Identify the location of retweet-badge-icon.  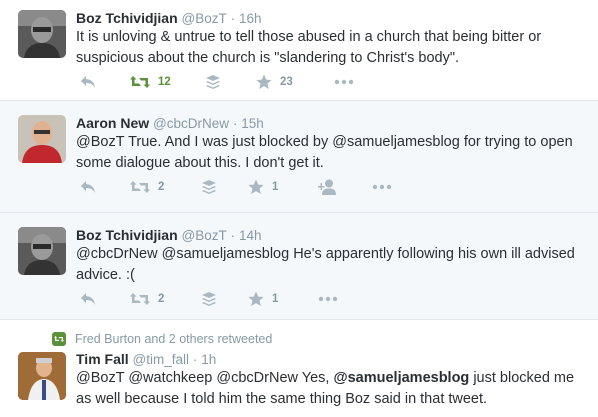
(59, 339).